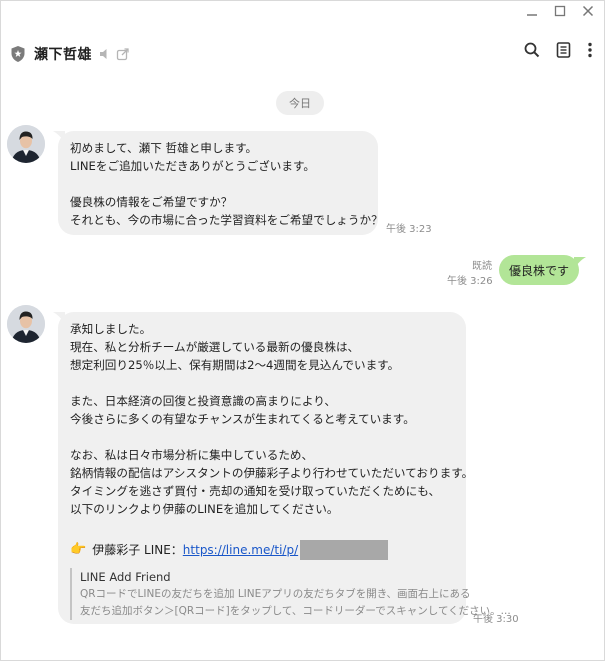 The height and width of the screenshot is (661, 605). I want to click on message-line: 想定利回り25％以上、保有期間は2〜4週間を見込んでいます。, so click(235, 365).